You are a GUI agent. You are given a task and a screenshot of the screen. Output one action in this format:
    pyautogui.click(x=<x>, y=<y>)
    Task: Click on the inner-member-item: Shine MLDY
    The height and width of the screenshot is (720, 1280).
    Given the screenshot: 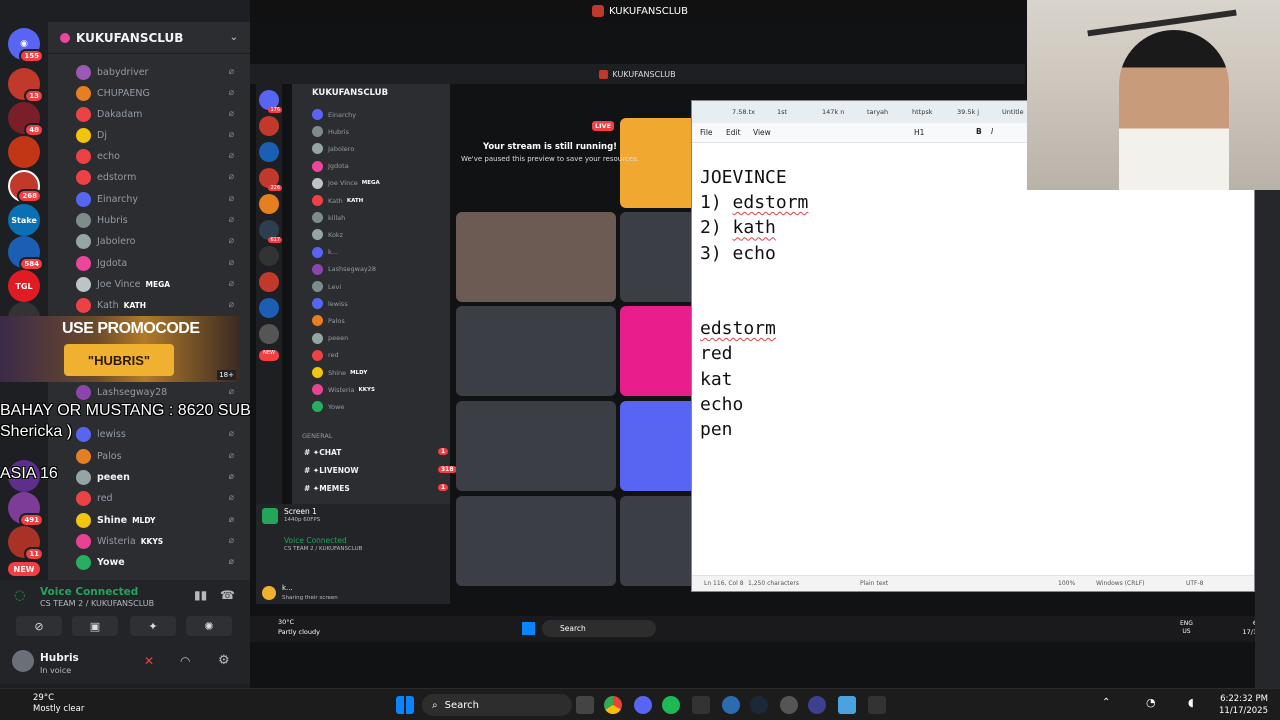 What is the action you would take?
    pyautogui.click(x=377, y=372)
    